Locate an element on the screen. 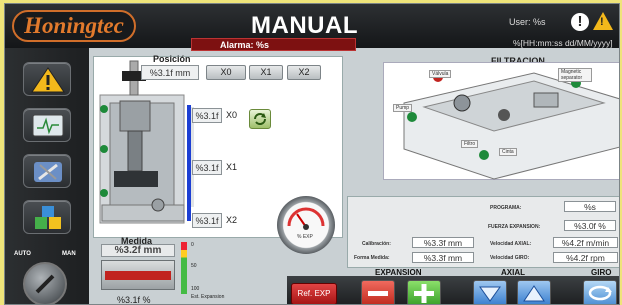 The image size is (622, 305). axial-speed-label: Velocidad AXIAL: is located at coordinates (511, 244).